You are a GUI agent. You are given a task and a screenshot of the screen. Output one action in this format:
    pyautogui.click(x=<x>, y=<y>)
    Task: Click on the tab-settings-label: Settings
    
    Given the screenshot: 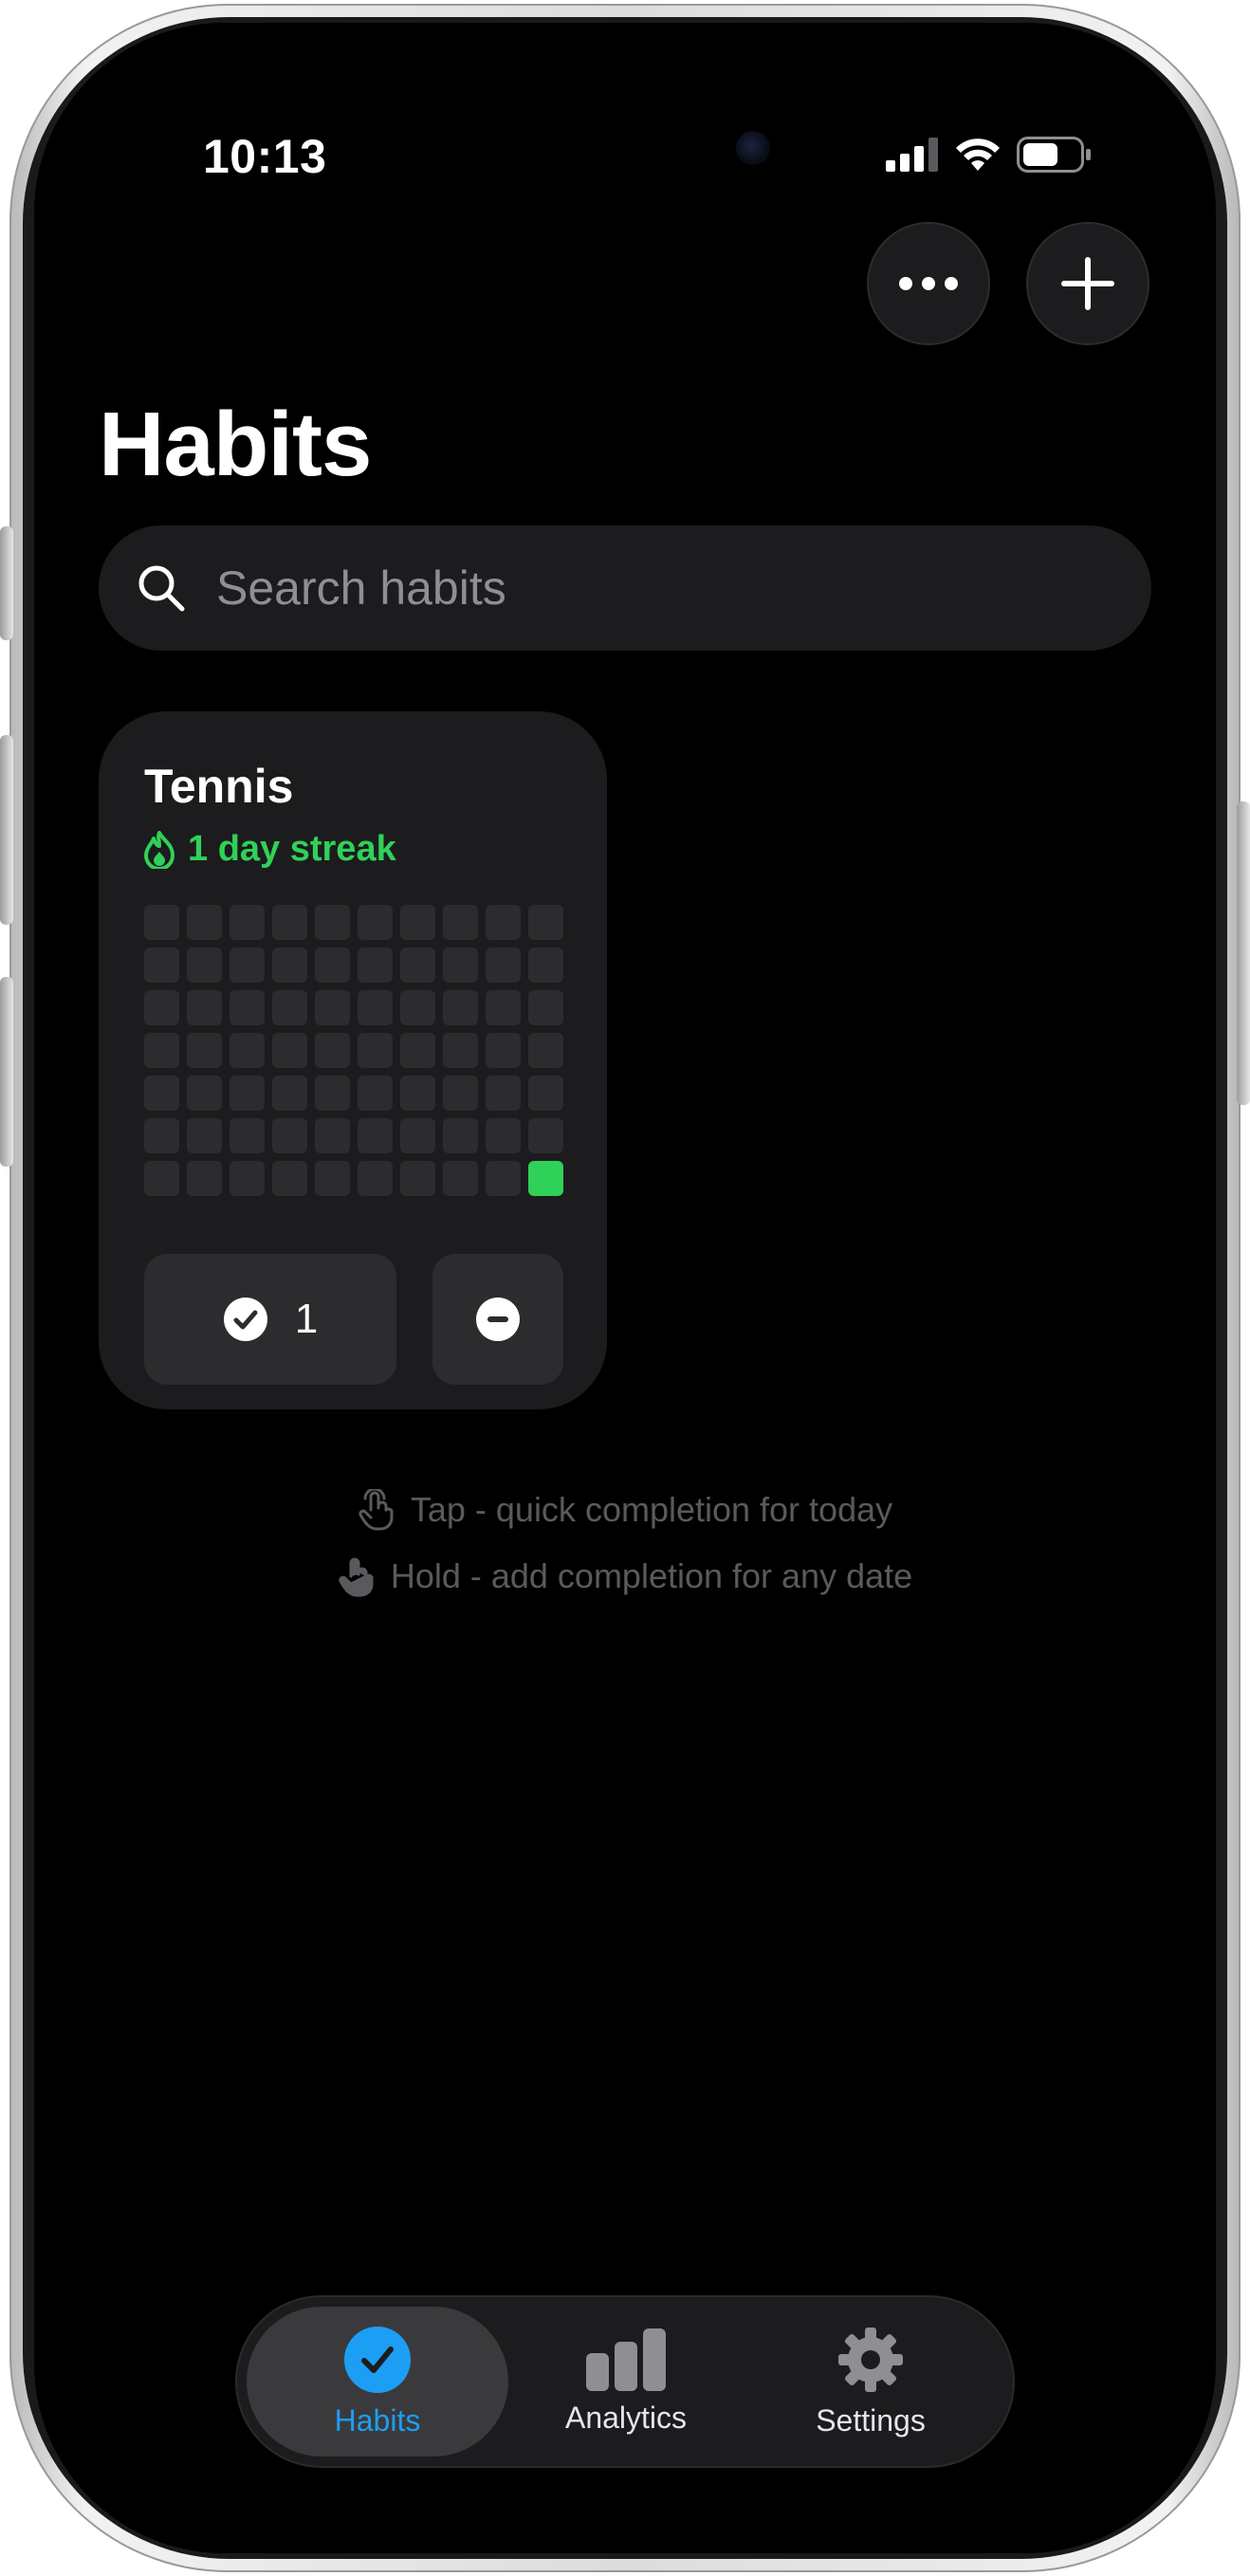 What is the action you would take?
    pyautogui.click(x=871, y=2420)
    